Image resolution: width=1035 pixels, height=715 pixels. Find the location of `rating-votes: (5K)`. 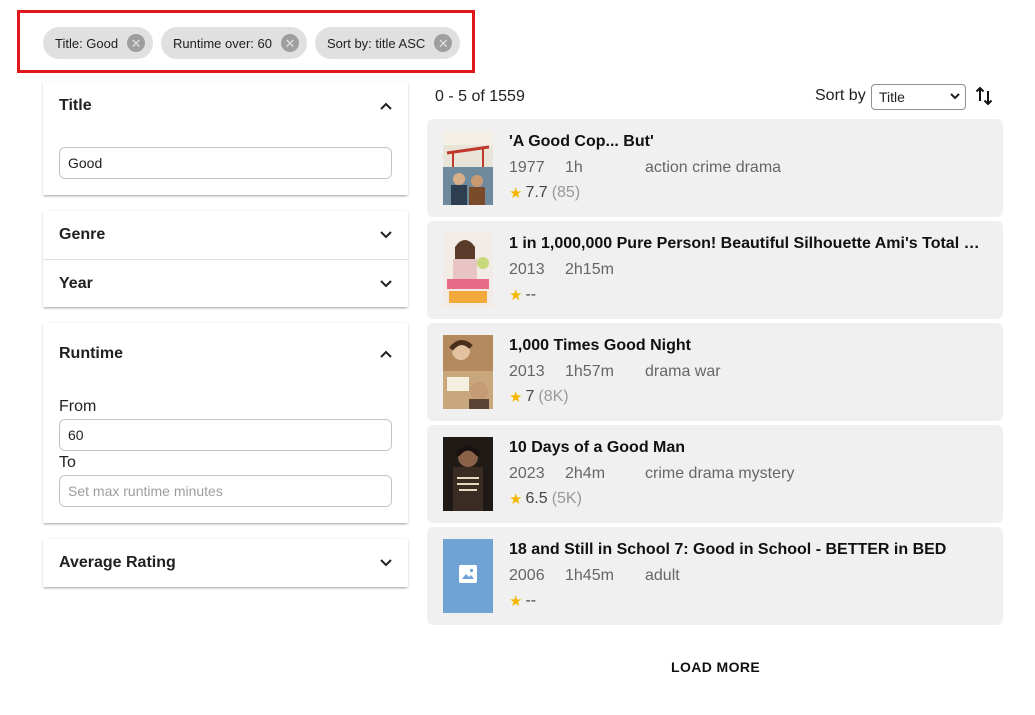

rating-votes: (5K) is located at coordinates (566, 498).